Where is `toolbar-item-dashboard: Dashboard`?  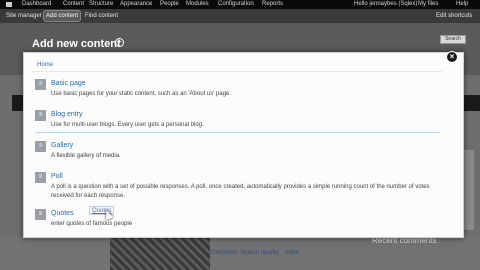 toolbar-item-dashboard: Dashboard is located at coordinates (36, 4).